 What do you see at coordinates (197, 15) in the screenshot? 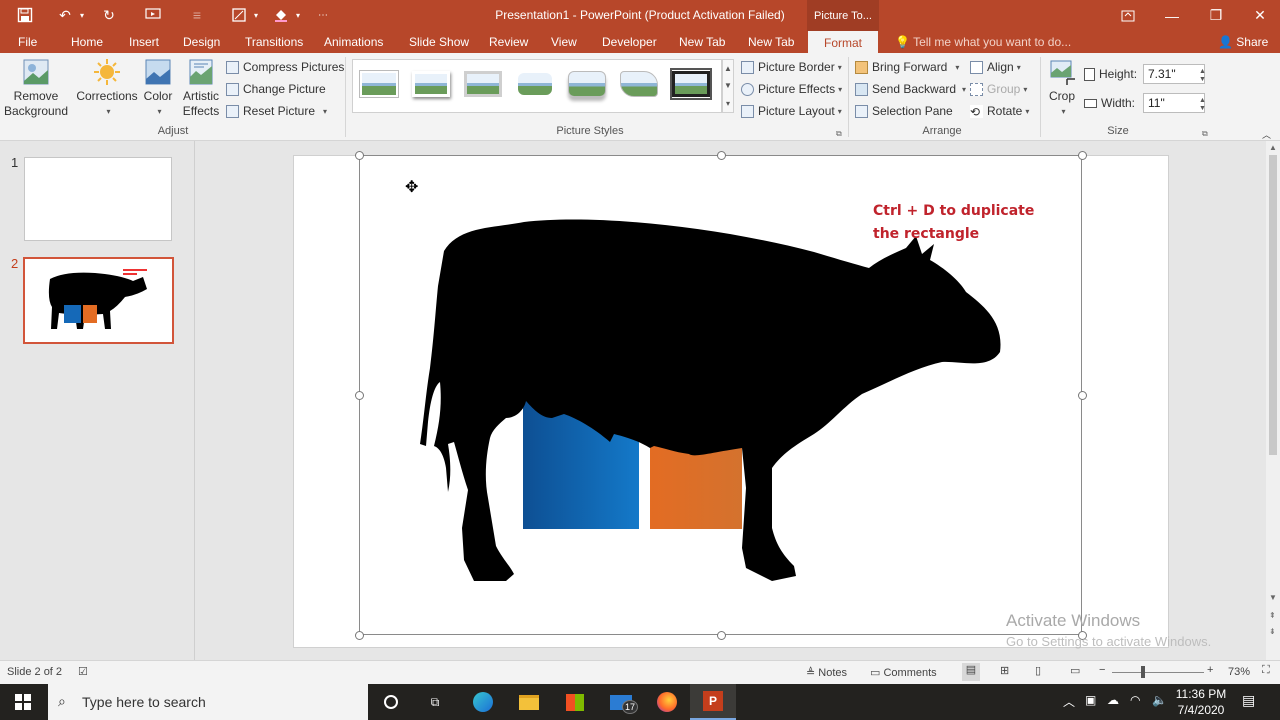
I see `draw-table-icon: ≡` at bounding box center [197, 15].